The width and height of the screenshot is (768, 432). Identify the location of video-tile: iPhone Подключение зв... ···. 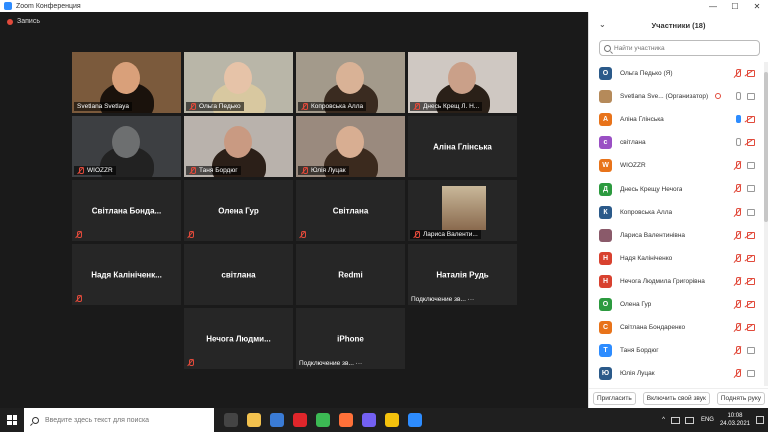
(350, 338).